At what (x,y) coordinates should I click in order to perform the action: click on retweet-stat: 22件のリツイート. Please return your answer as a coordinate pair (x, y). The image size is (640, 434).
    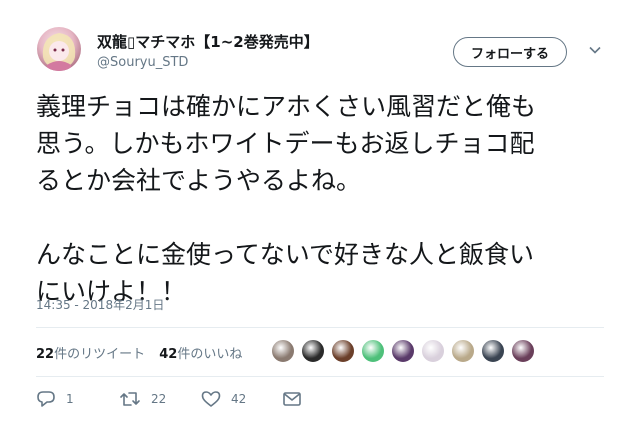
    Looking at the image, I should click on (90, 354).